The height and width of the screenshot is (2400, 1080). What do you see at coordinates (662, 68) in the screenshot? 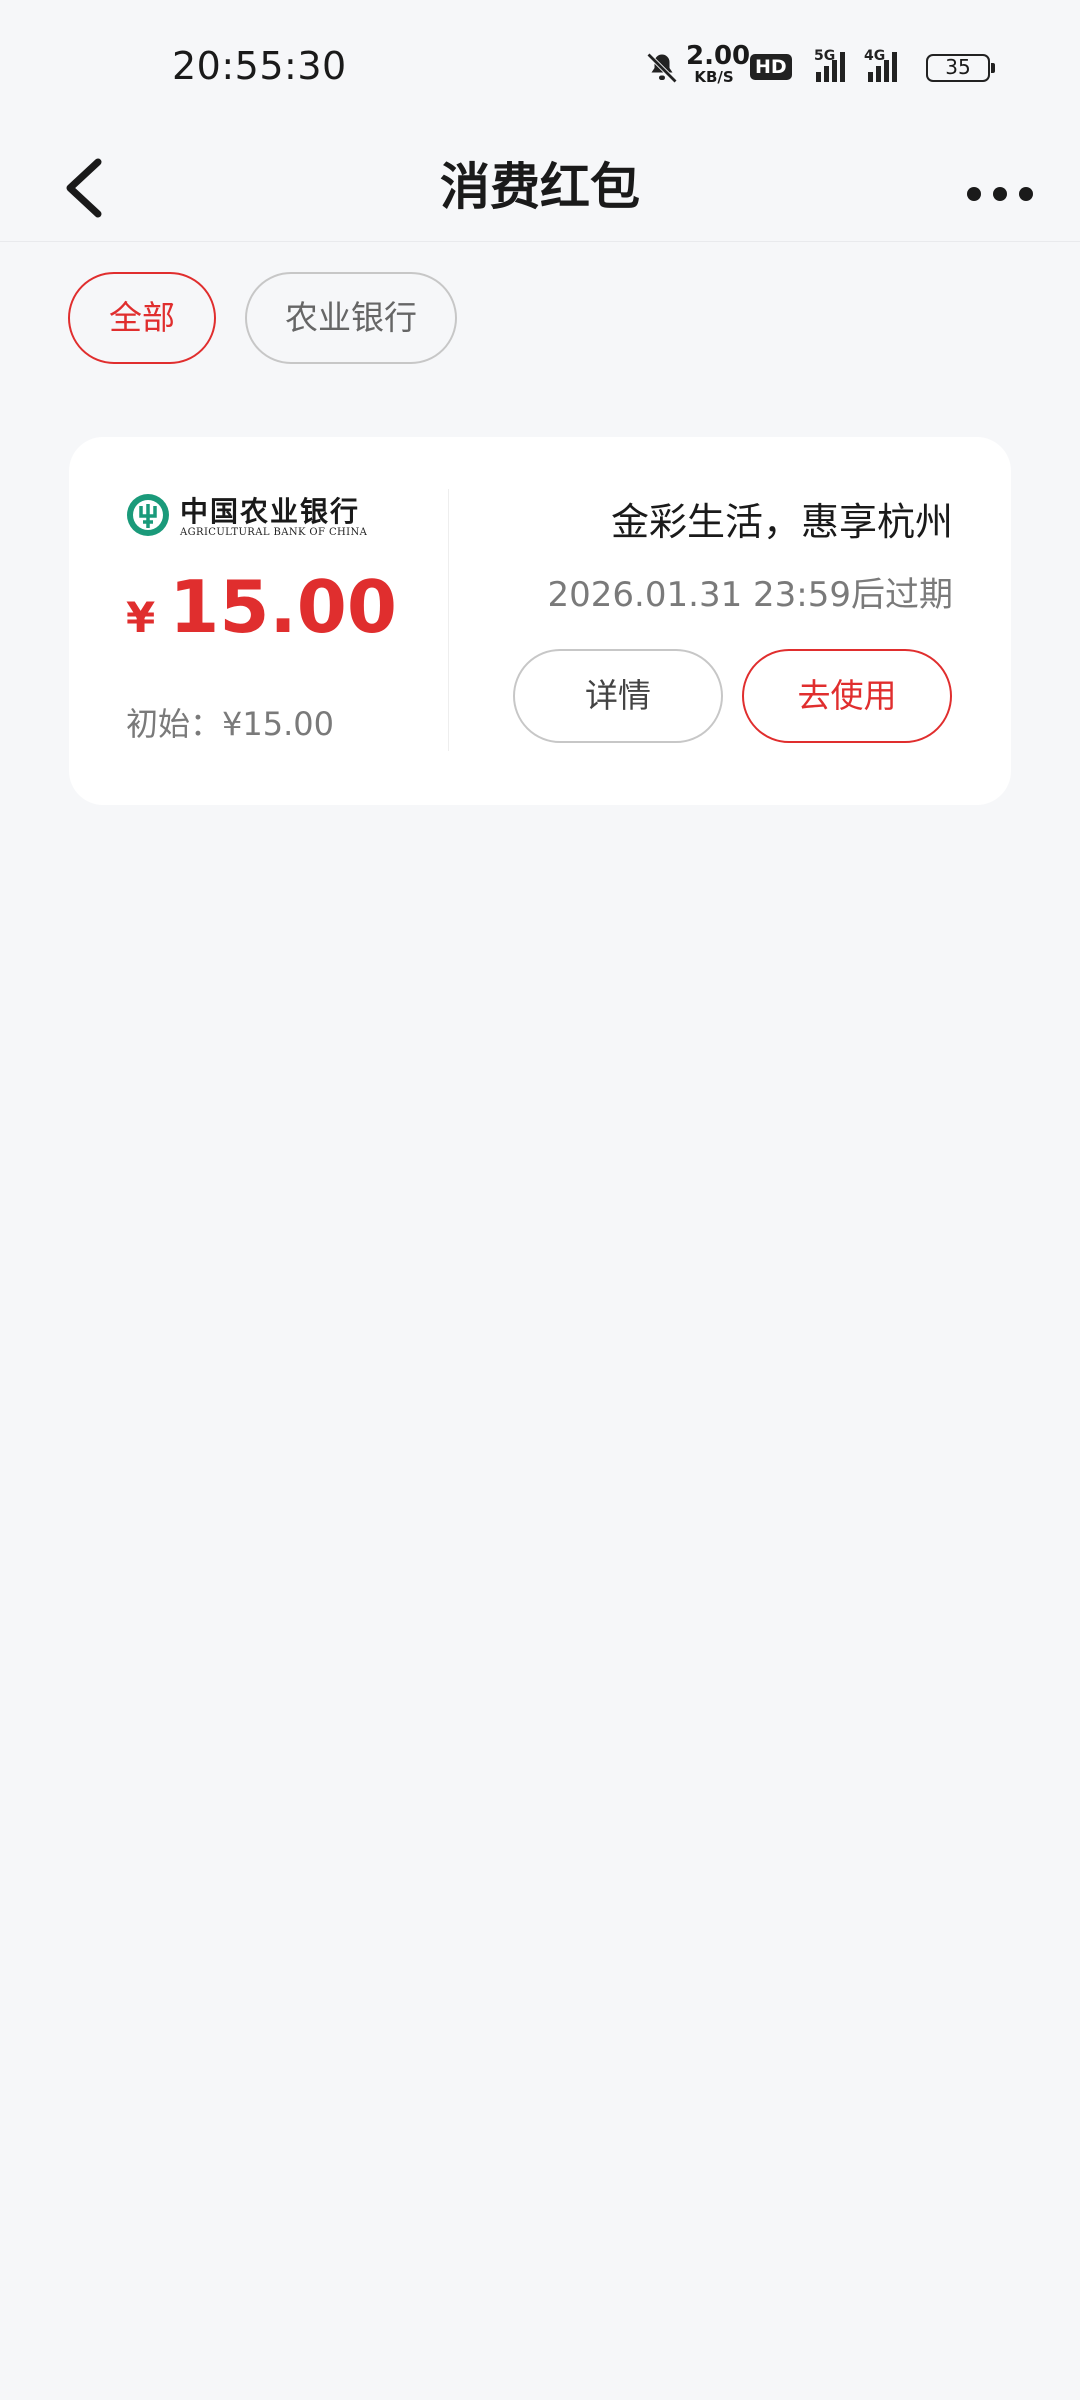
I see `mute-bell-icon` at bounding box center [662, 68].